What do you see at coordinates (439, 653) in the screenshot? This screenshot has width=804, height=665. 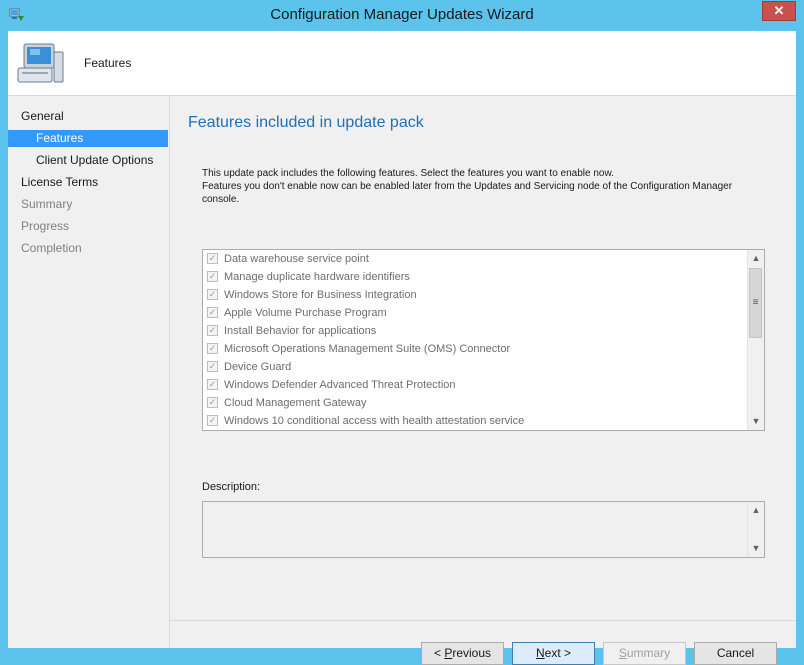 I see `previous-prefix: <` at bounding box center [439, 653].